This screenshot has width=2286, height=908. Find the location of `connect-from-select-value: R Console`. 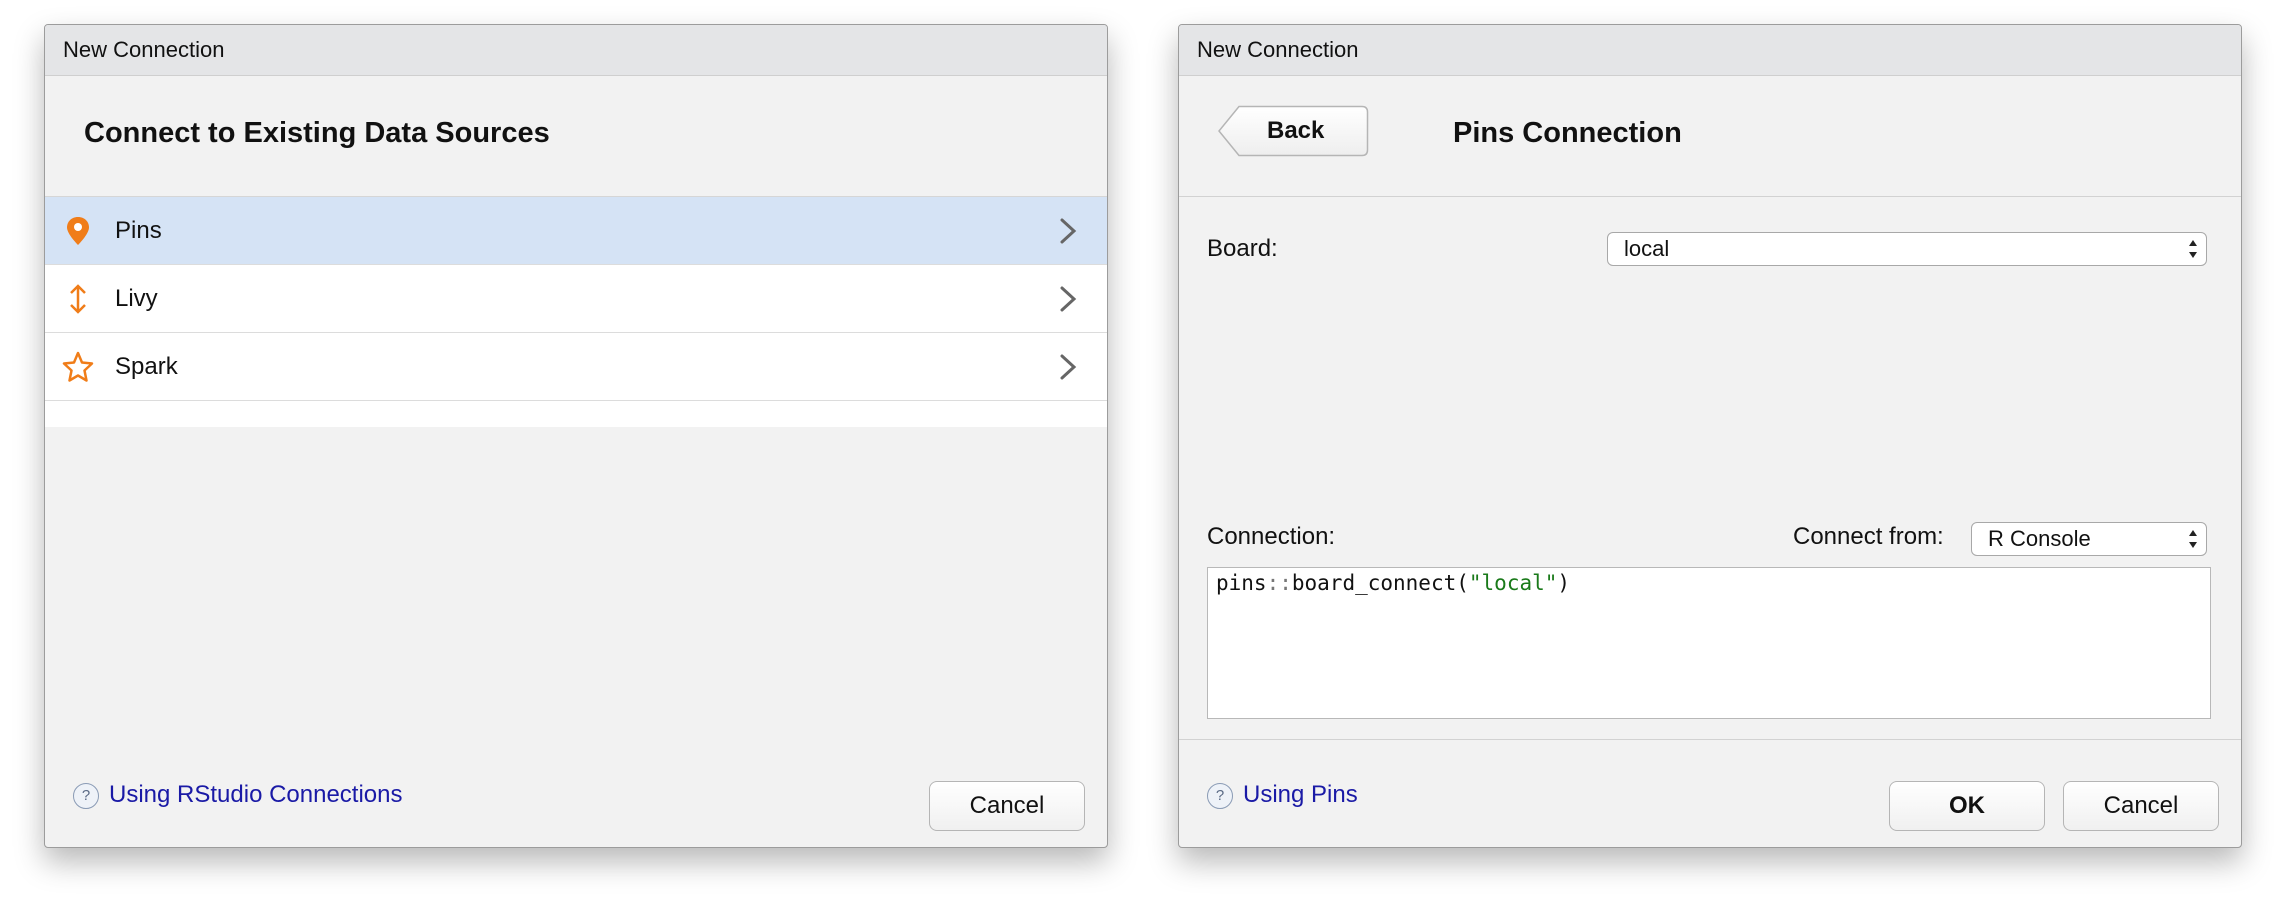

connect-from-select-value: R Console is located at coordinates (2039, 538).